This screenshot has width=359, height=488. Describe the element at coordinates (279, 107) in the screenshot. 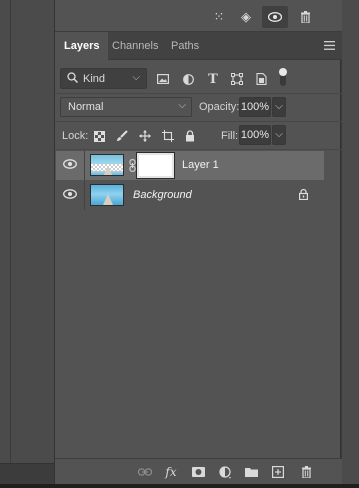

I see `opacity-slider-toggle: ⌵` at that location.